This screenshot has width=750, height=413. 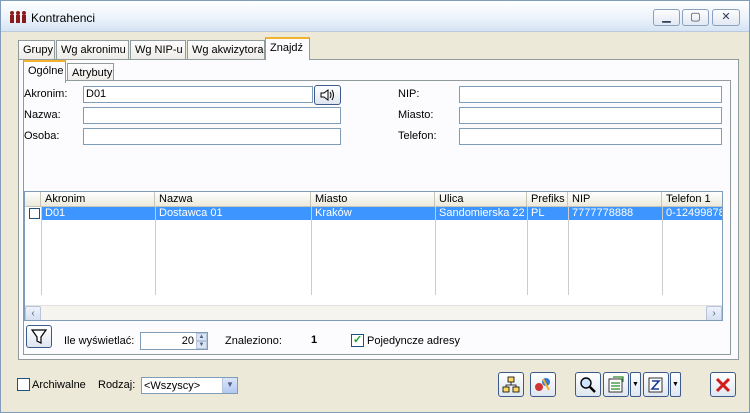 What do you see at coordinates (63, 18) in the screenshot?
I see `window-title: Kontrahenci` at bounding box center [63, 18].